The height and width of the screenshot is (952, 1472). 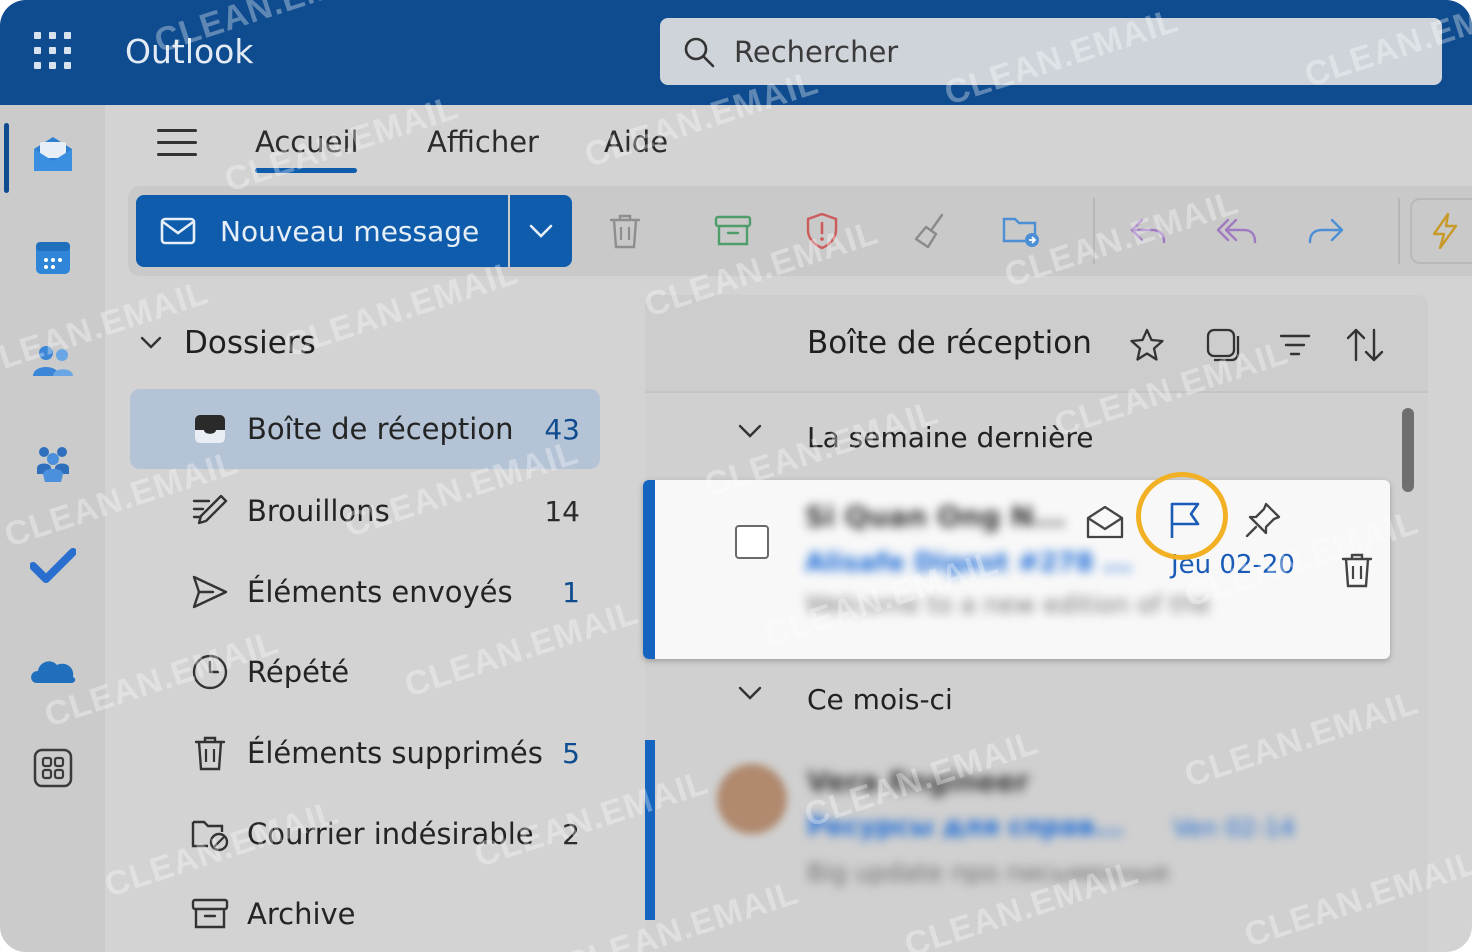 I want to click on delete-button, so click(x=625, y=231).